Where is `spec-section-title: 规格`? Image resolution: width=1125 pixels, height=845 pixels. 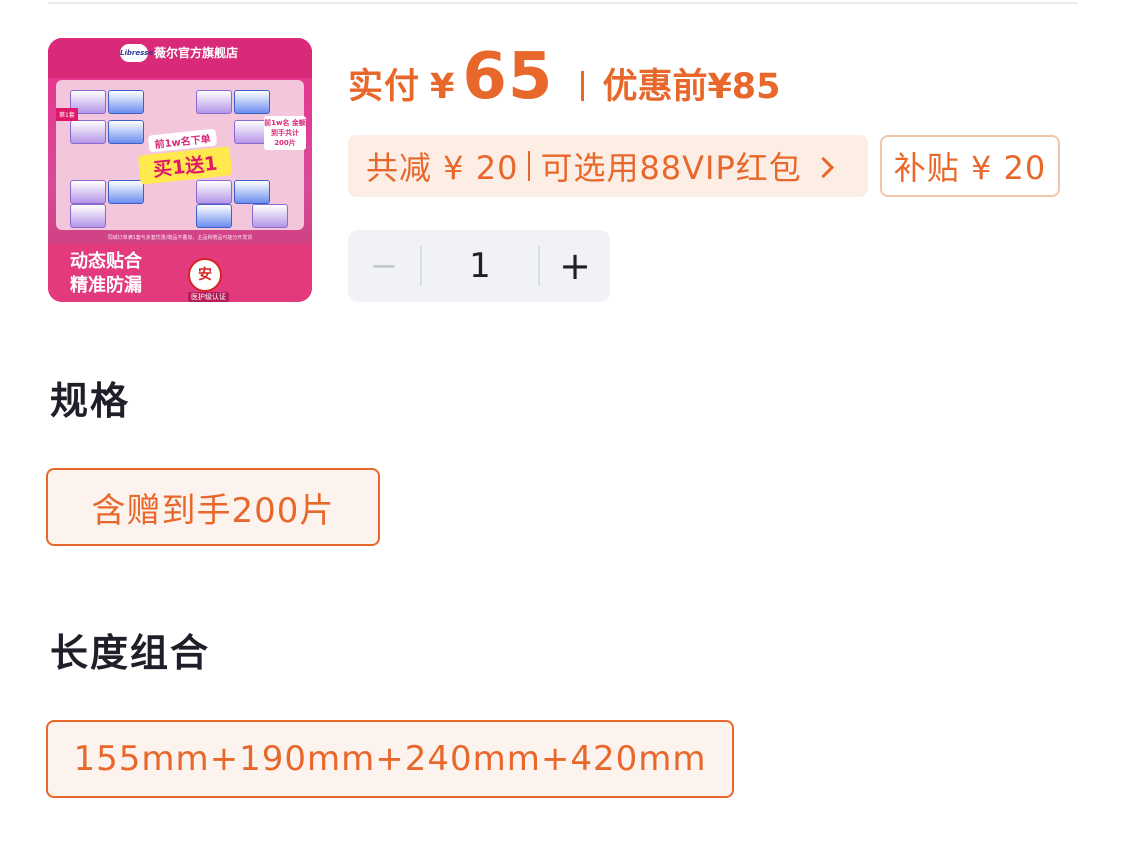
spec-section-title: 规格 is located at coordinates (90, 401).